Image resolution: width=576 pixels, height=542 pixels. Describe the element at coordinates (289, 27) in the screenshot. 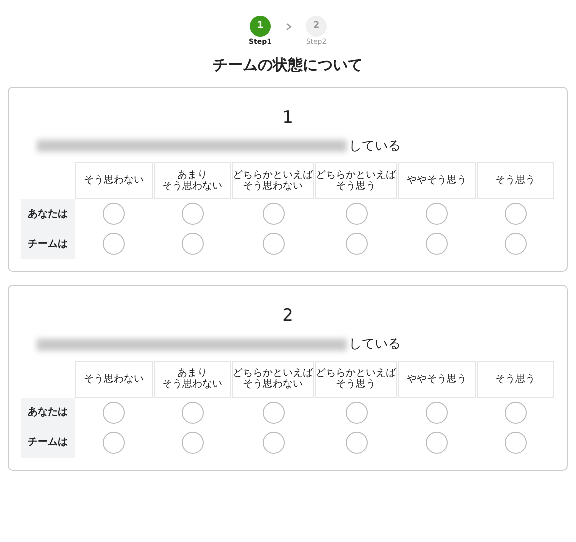

I see `chevron-icon` at that location.